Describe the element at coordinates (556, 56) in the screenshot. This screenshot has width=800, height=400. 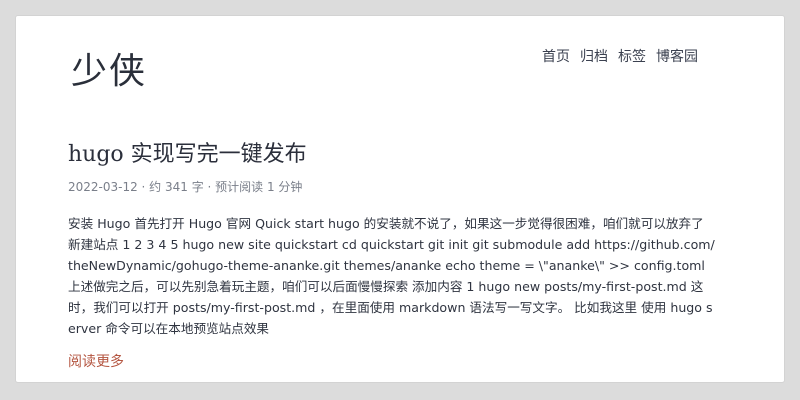
I see `nav-item-home: 首页` at that location.